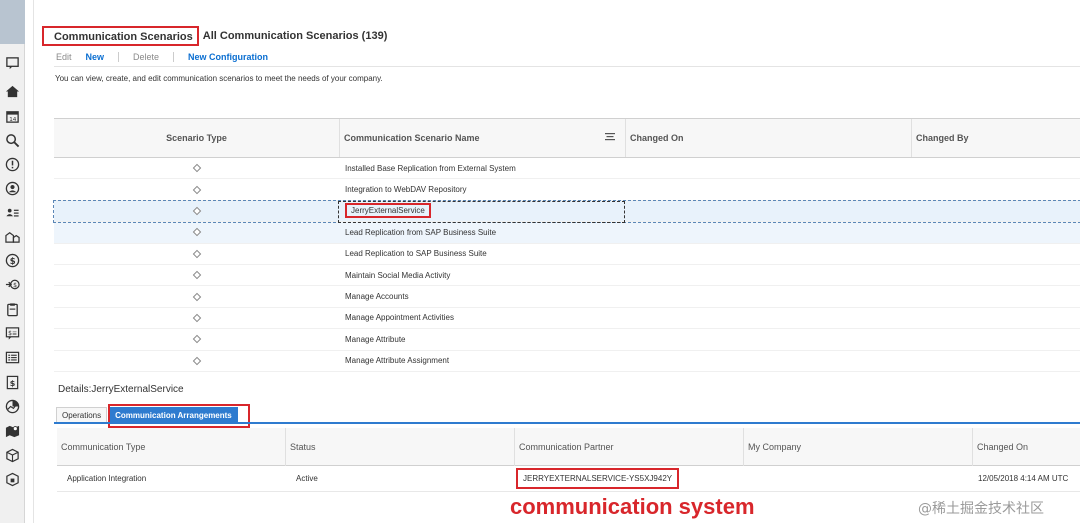 The image size is (1080, 523). What do you see at coordinates (406, 189) in the screenshot?
I see `scenario-name-link: Integration to WebDAV Repository` at bounding box center [406, 189].